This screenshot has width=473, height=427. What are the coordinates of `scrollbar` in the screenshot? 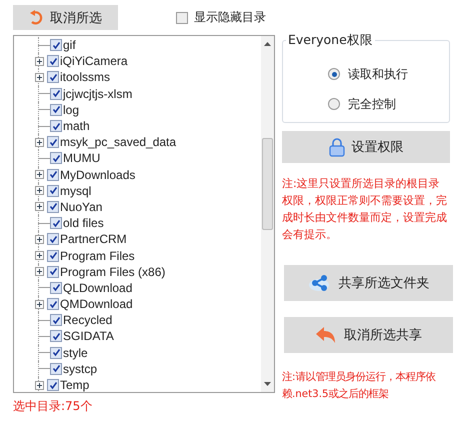 It's located at (267, 214).